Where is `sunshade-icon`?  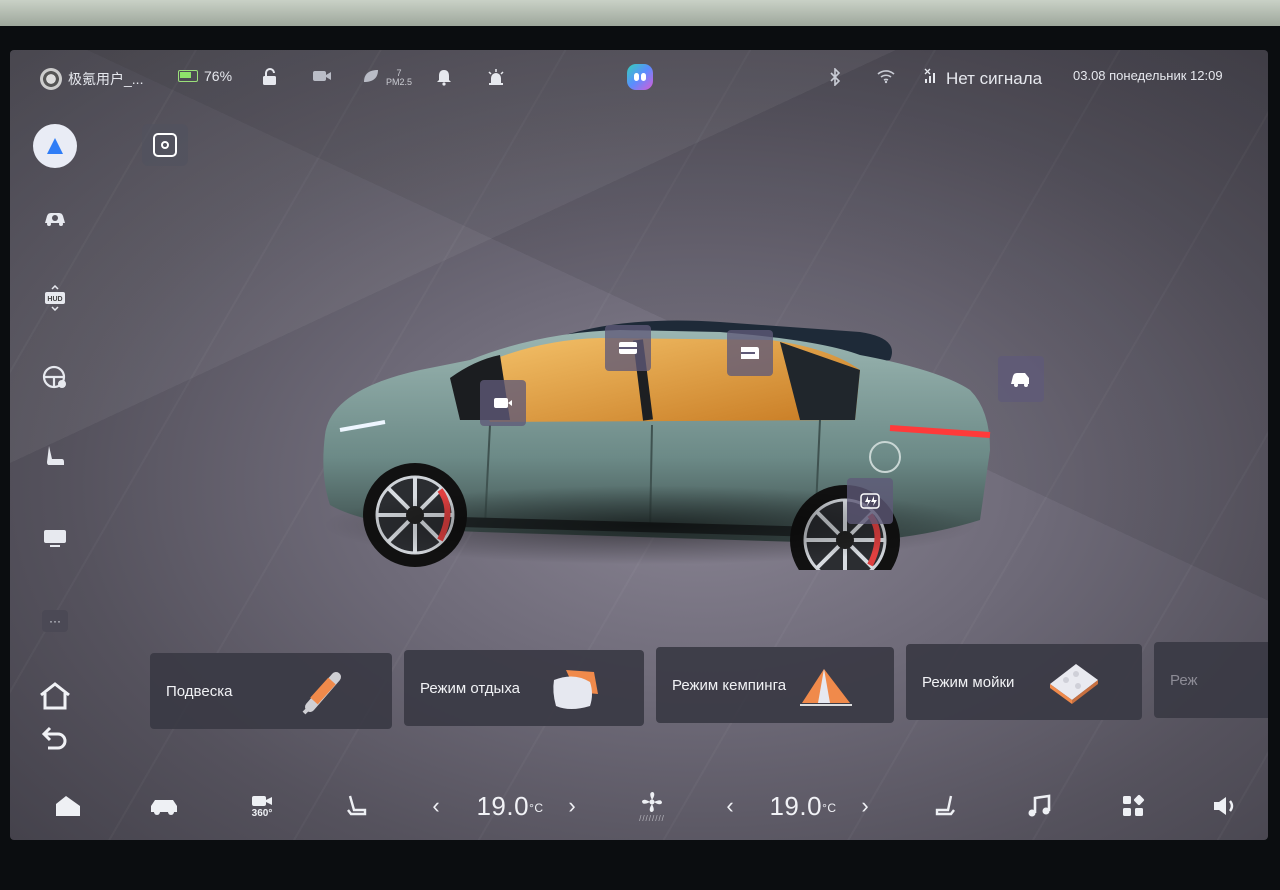 sunshade-icon is located at coordinates (750, 353).